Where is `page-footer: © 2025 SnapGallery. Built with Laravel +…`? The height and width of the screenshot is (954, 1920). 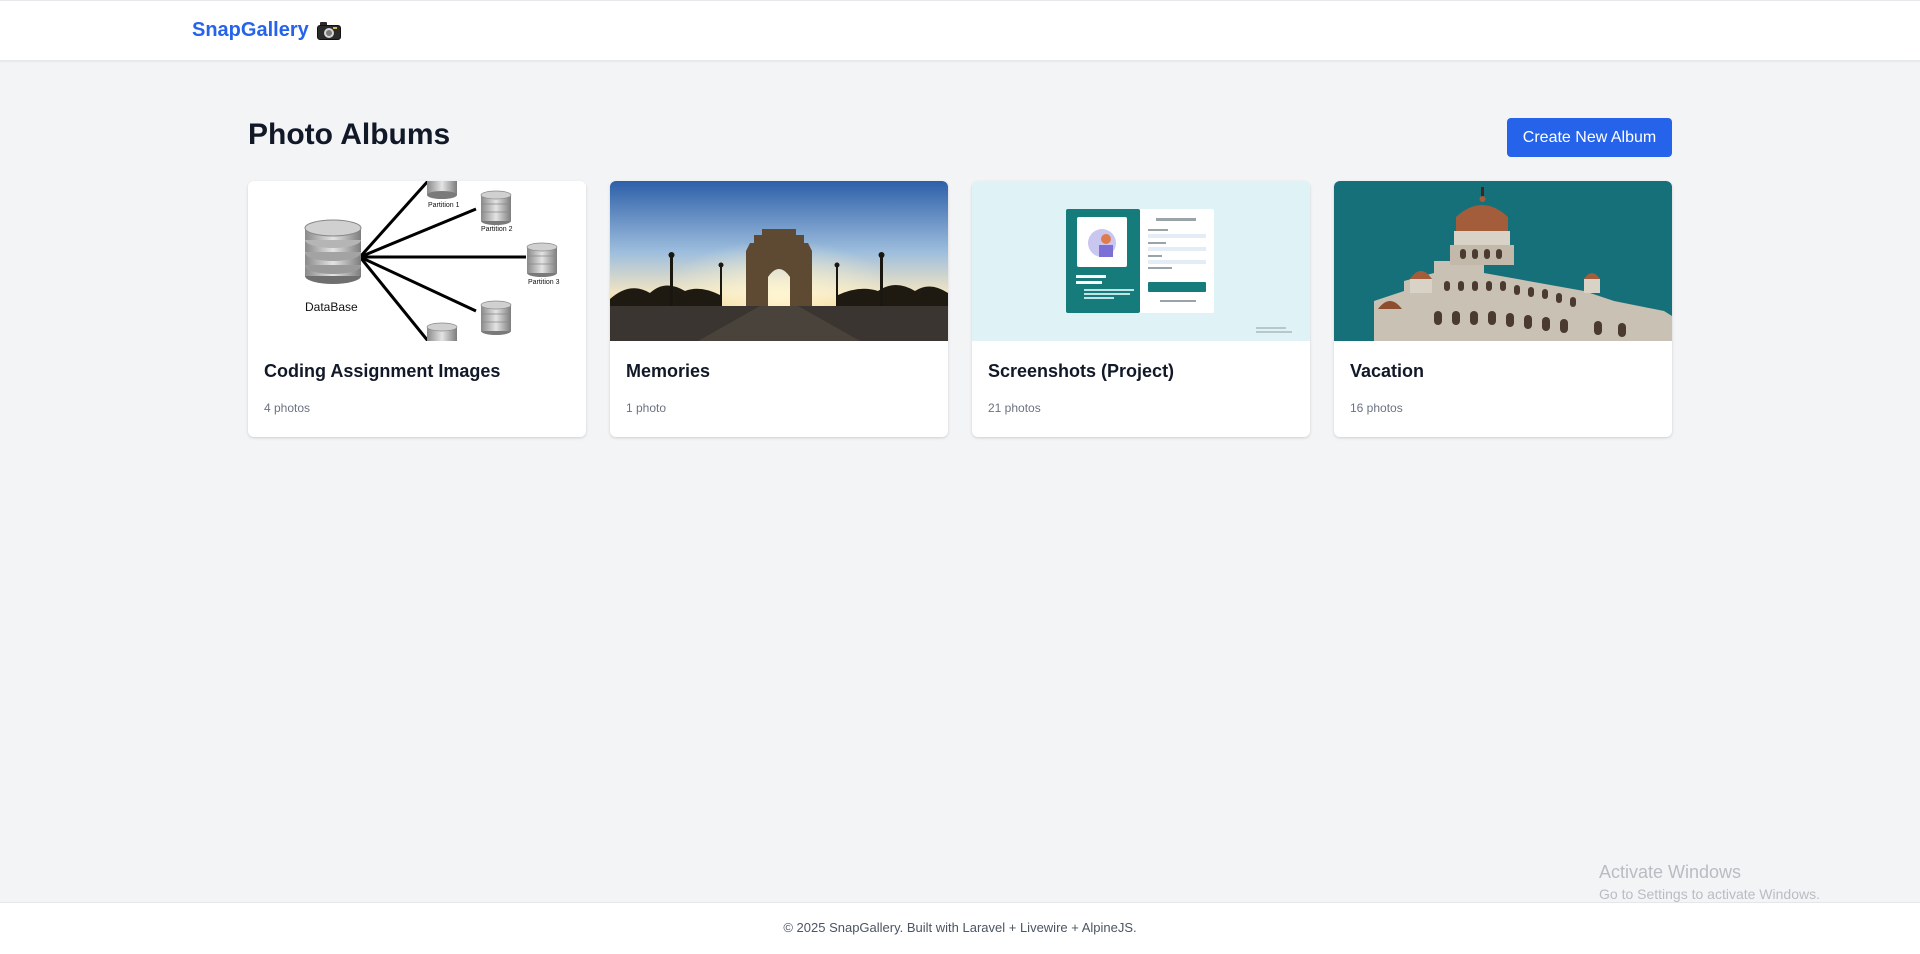 page-footer: © 2025 SnapGallery. Built with Laravel +… is located at coordinates (960, 928).